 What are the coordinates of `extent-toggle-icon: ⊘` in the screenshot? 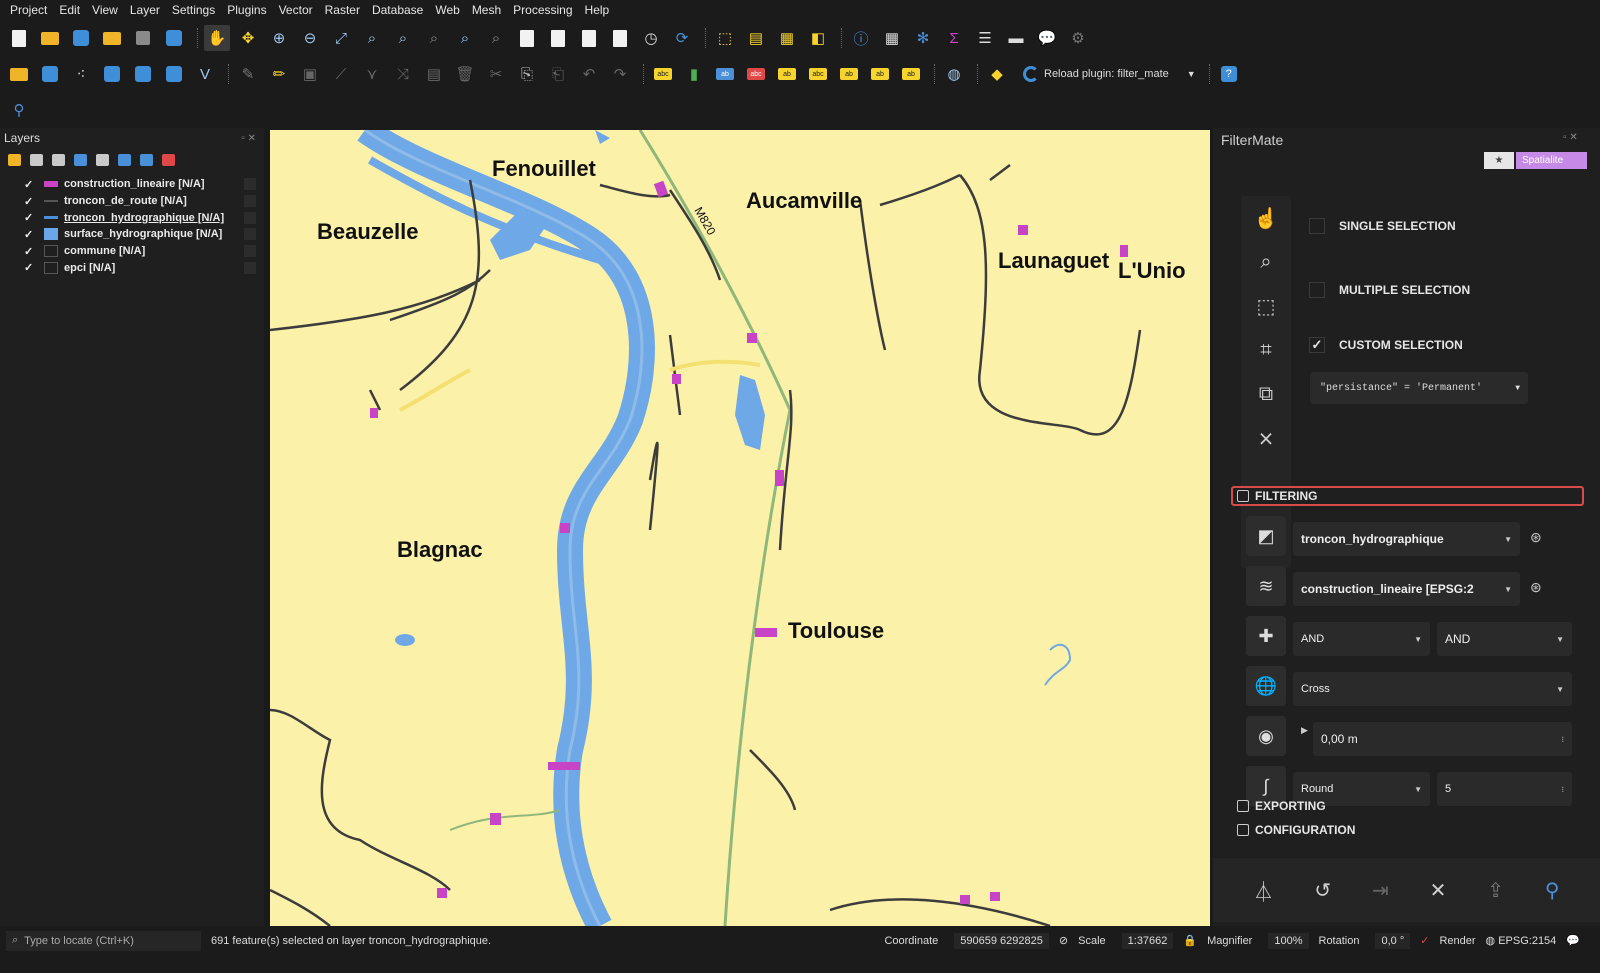 It's located at (1063, 940).